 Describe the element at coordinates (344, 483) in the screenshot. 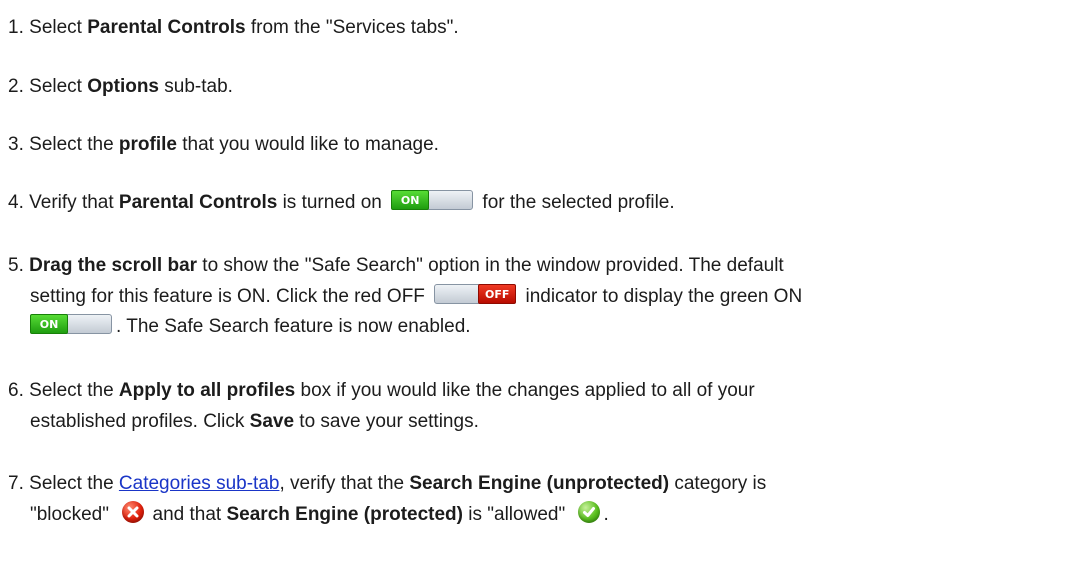

I see `step-text: , verify that the` at that location.